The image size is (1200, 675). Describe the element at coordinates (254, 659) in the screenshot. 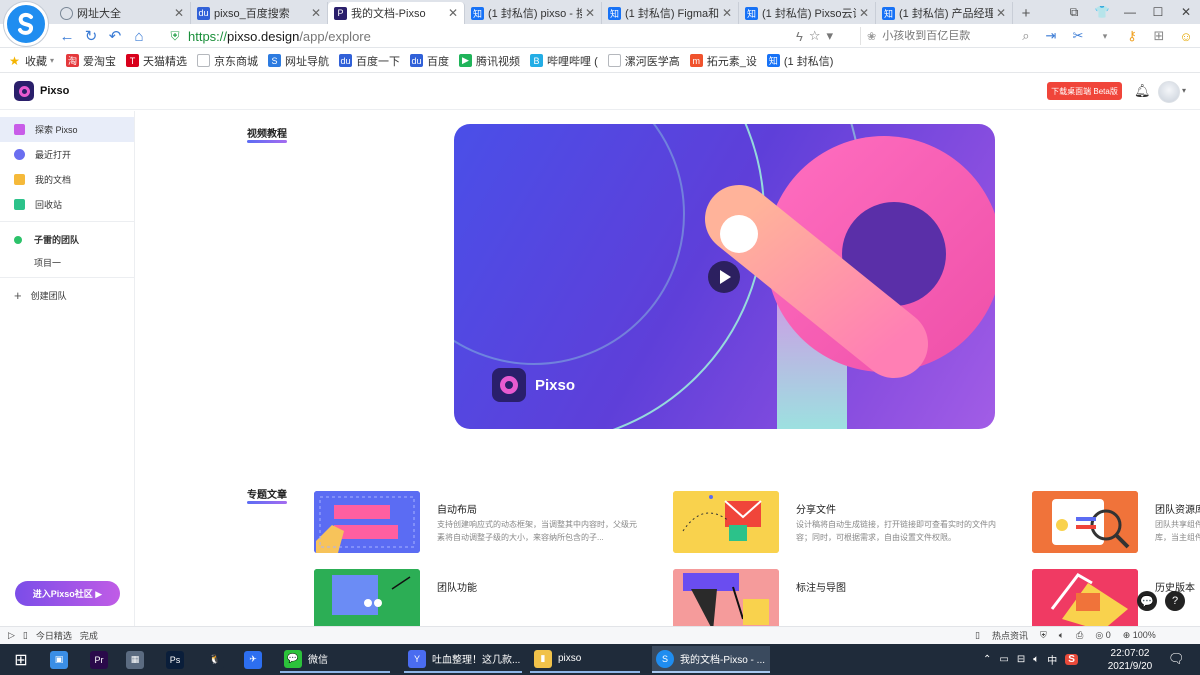

I see `taskbar-app: ✈` at that location.